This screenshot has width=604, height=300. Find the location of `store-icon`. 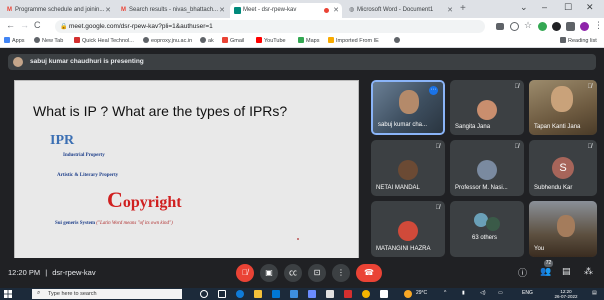

store-icon is located at coordinates (276, 294).